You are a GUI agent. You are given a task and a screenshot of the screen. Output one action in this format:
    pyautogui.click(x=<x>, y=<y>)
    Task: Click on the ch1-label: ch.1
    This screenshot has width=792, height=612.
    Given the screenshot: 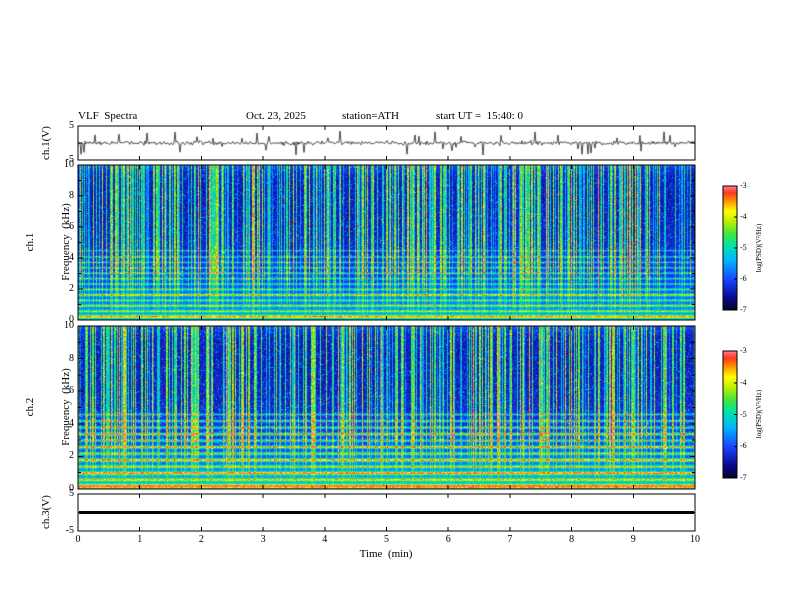 What is the action you would take?
    pyautogui.click(x=30, y=242)
    